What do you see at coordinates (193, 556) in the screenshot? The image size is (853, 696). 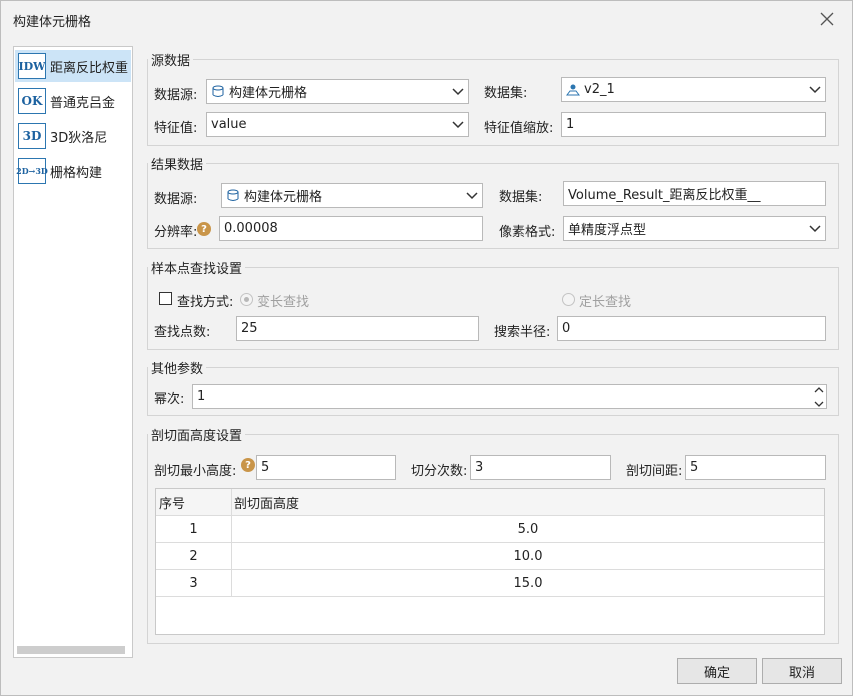 I see `row-index: 2` at bounding box center [193, 556].